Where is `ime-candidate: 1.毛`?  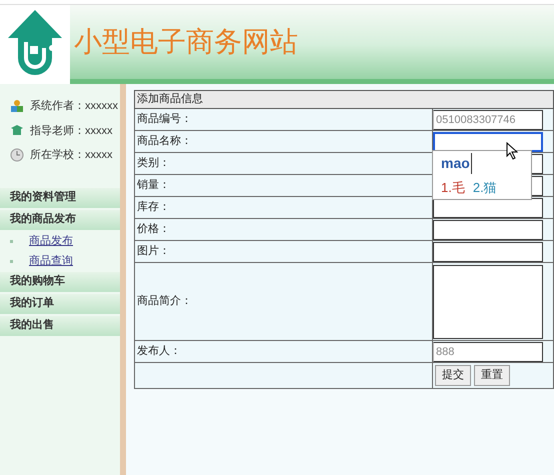 ime-candidate: 1.毛 is located at coordinates (453, 188).